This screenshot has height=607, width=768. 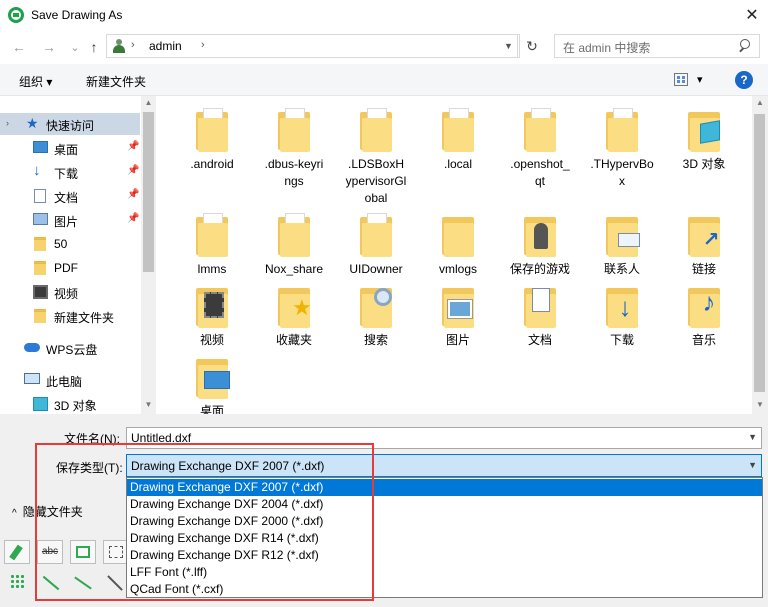 What do you see at coordinates (703, 340) in the screenshot?
I see `file-name: 音乐` at bounding box center [703, 340].